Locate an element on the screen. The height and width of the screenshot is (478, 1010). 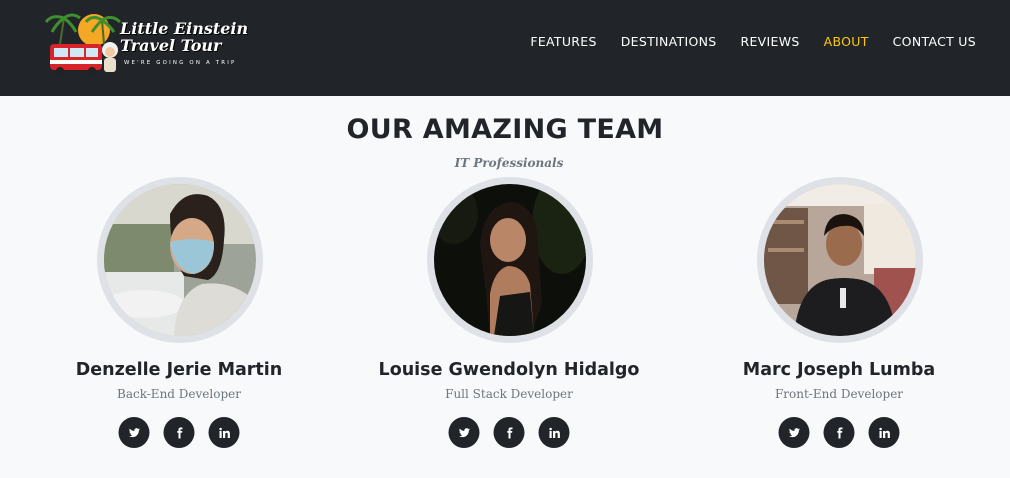
member-name: Louise Gwendolyn Hidalgo is located at coordinates (509, 370).